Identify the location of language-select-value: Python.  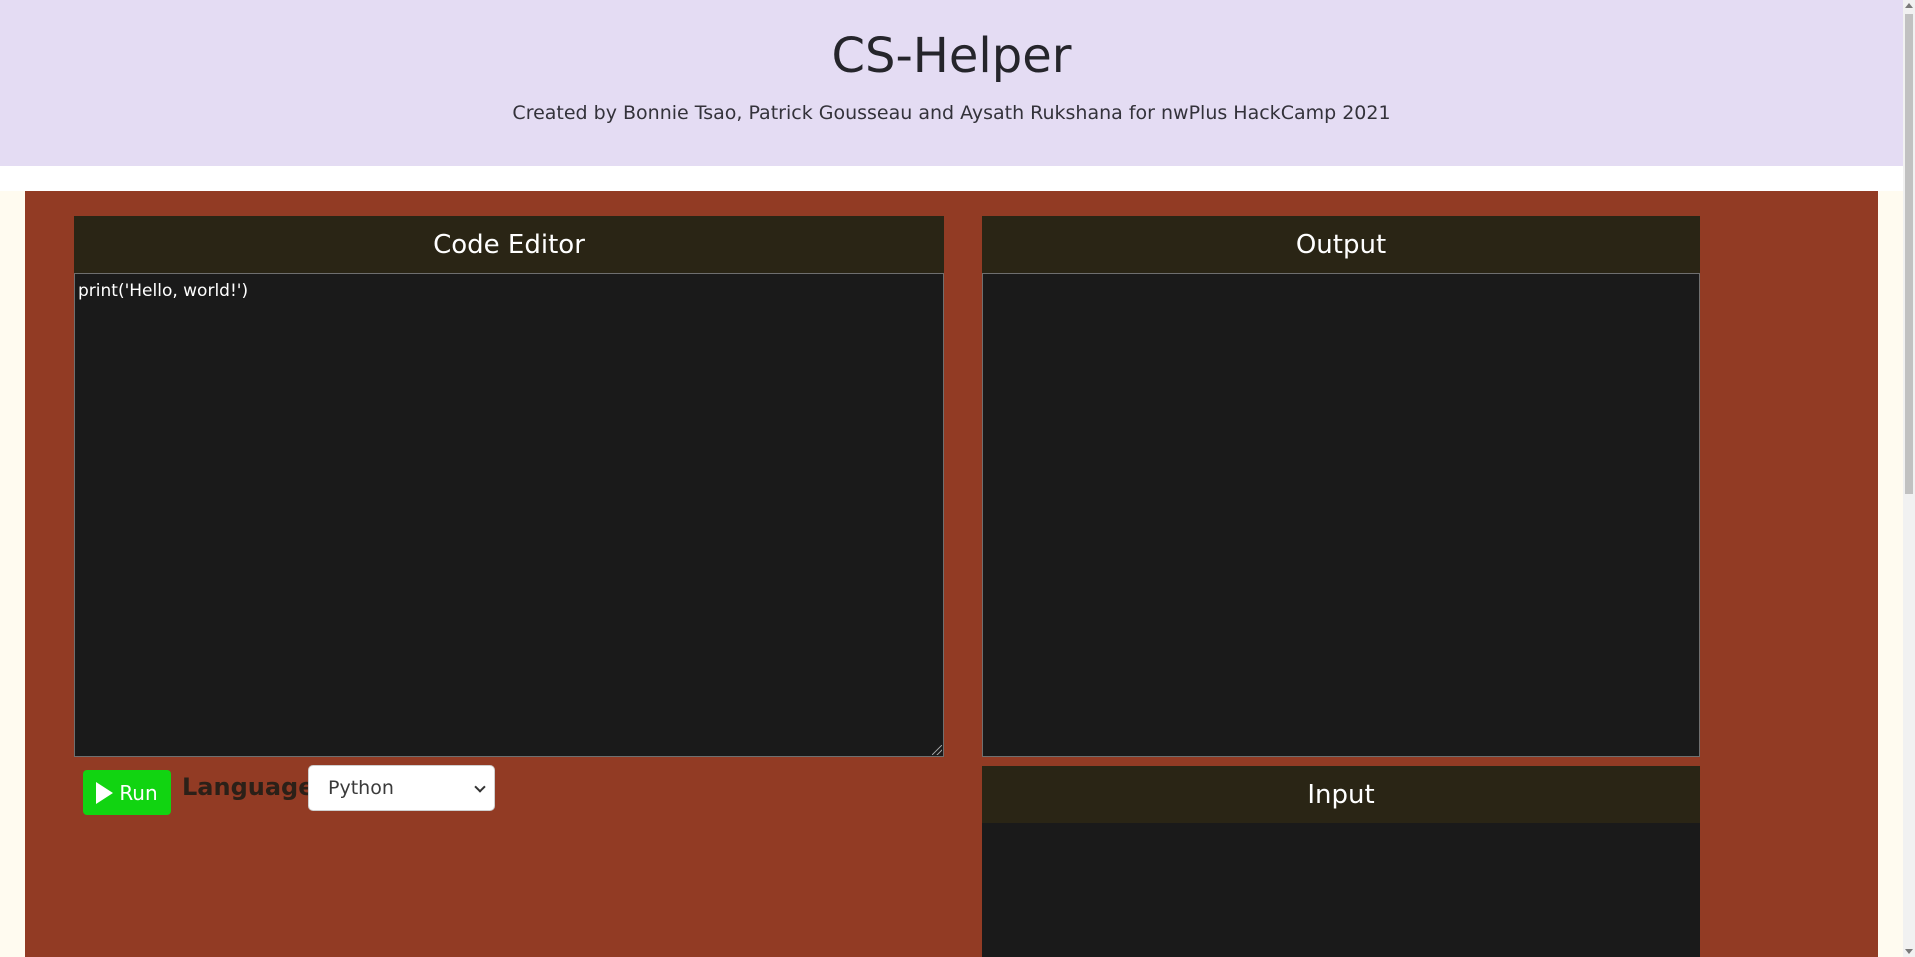
(361, 788).